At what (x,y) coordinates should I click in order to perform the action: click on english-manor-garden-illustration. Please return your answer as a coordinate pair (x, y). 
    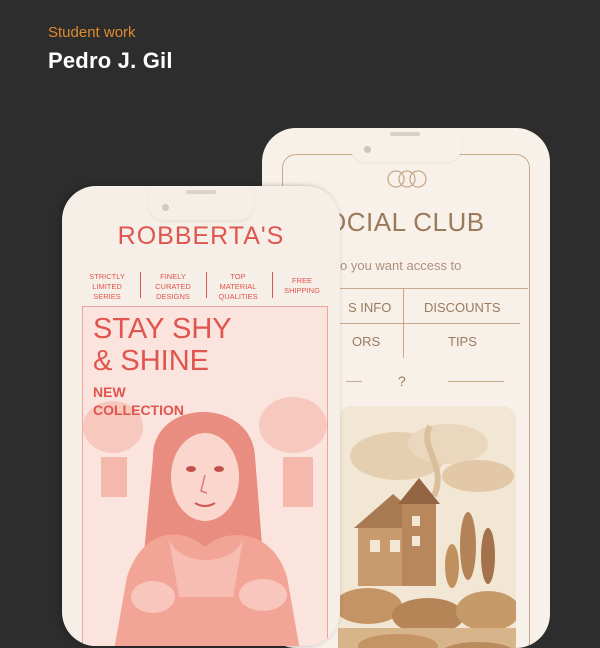
    Looking at the image, I should click on (427, 527).